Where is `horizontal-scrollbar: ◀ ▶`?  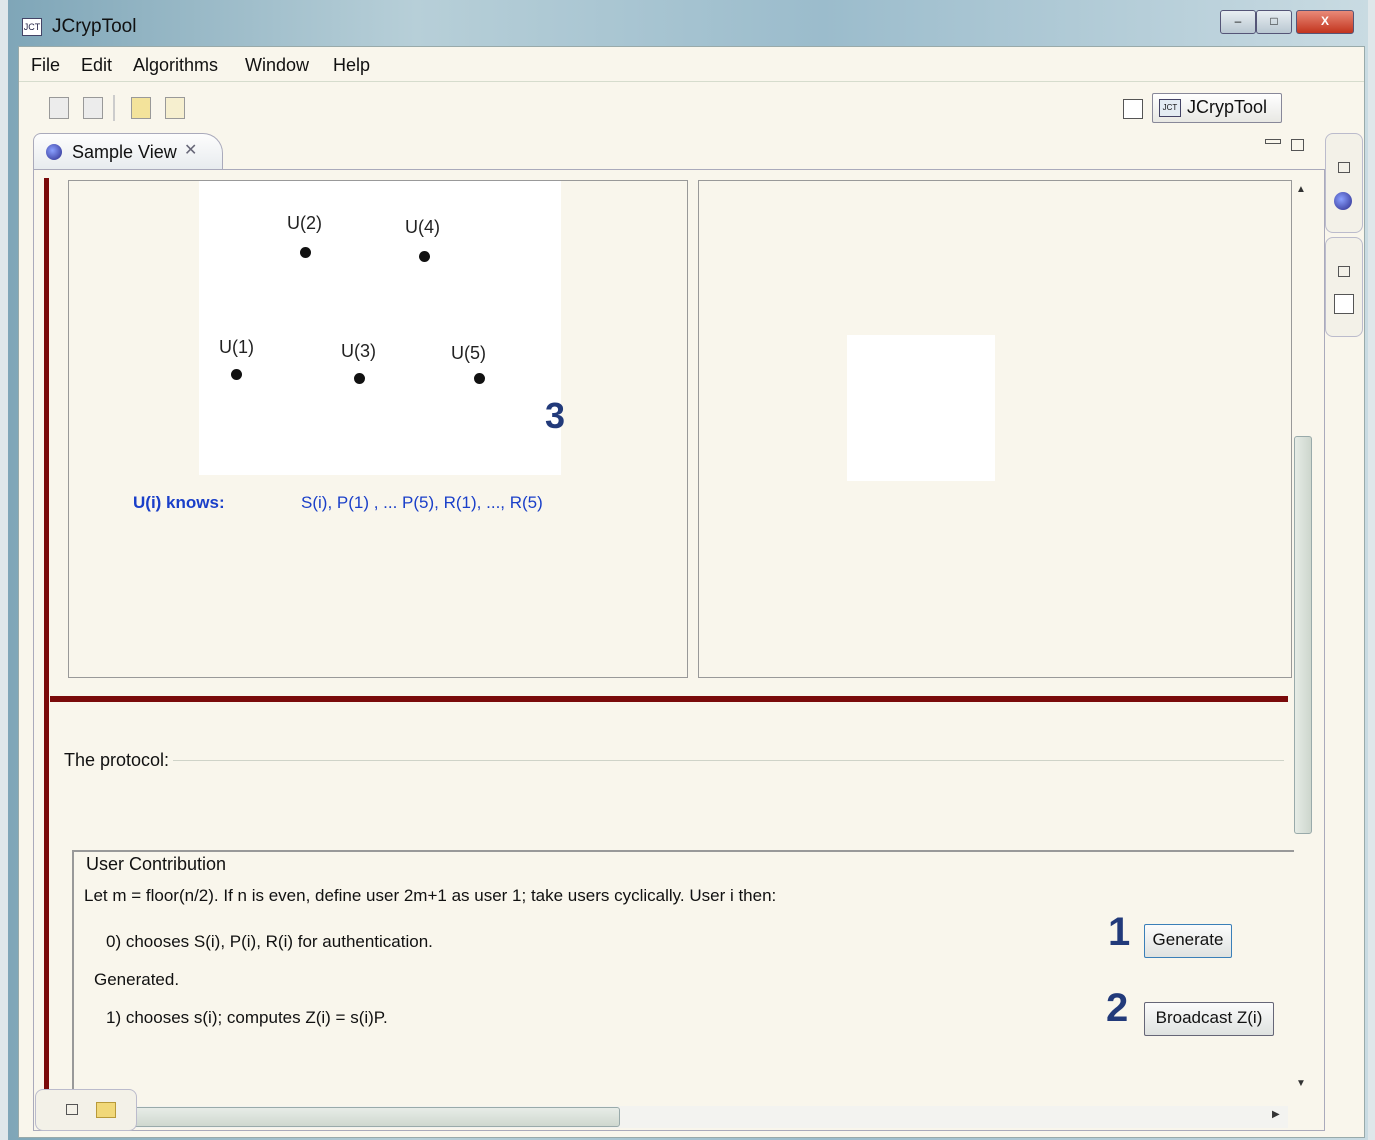 horizontal-scrollbar: ◀ ▶ is located at coordinates (669, 1117).